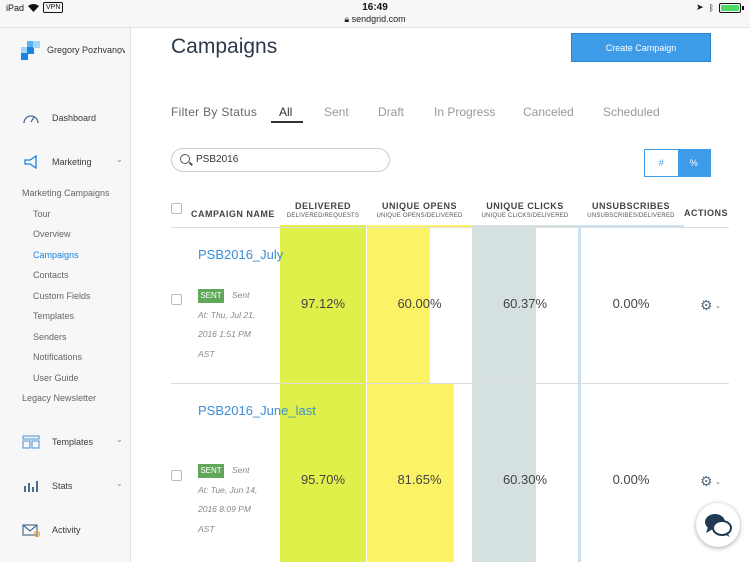  Describe the element at coordinates (336, 112) in the screenshot. I see `filter-tab-sent: Sent` at that location.